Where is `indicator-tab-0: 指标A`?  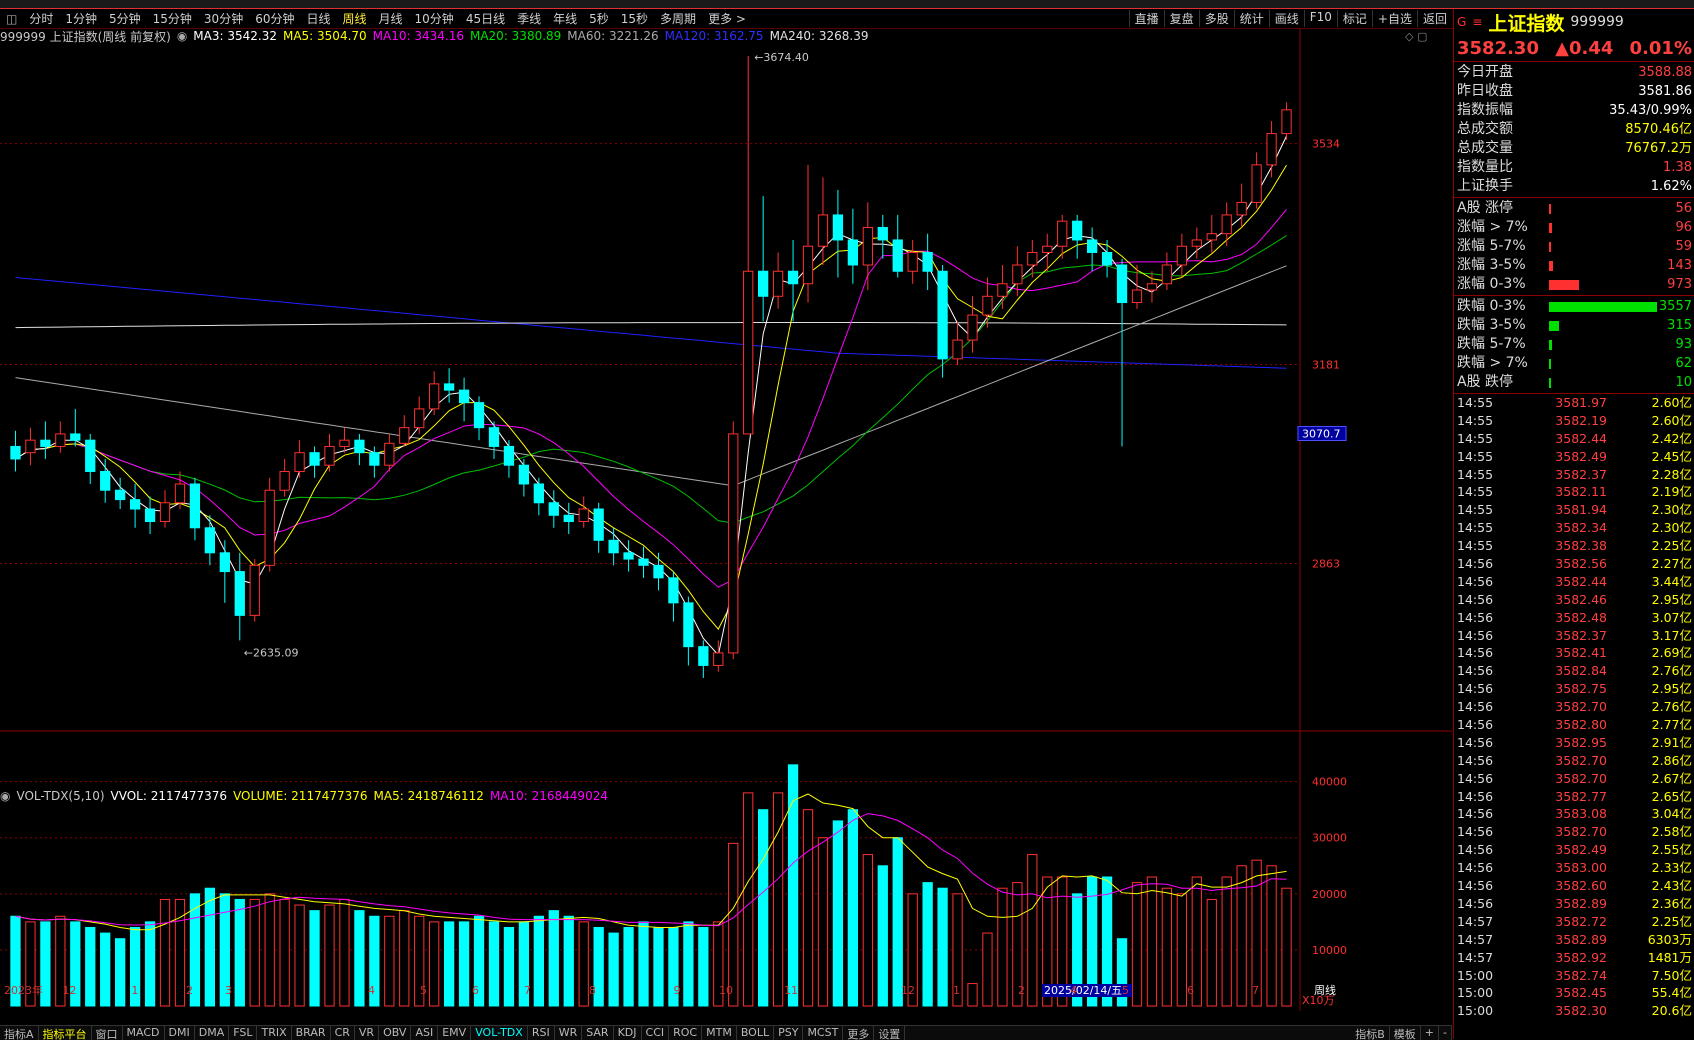 indicator-tab-0: 指标A is located at coordinates (19, 1033).